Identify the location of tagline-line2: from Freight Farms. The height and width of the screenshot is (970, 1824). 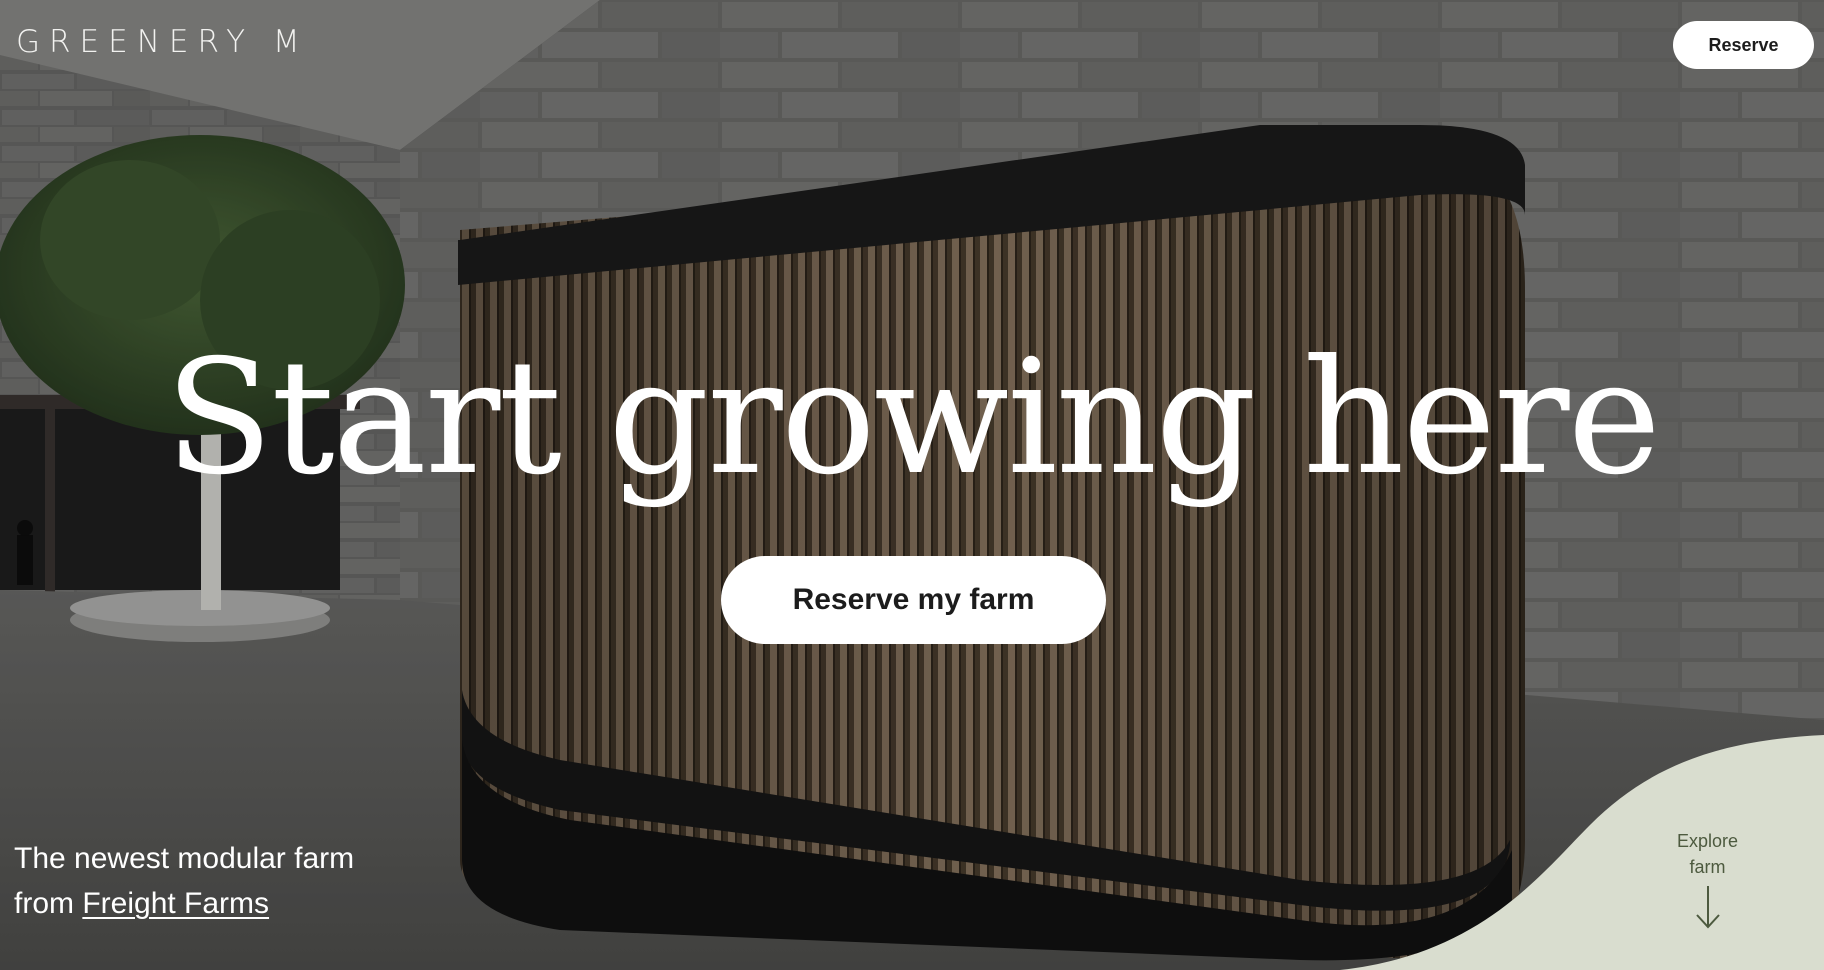
(184, 903).